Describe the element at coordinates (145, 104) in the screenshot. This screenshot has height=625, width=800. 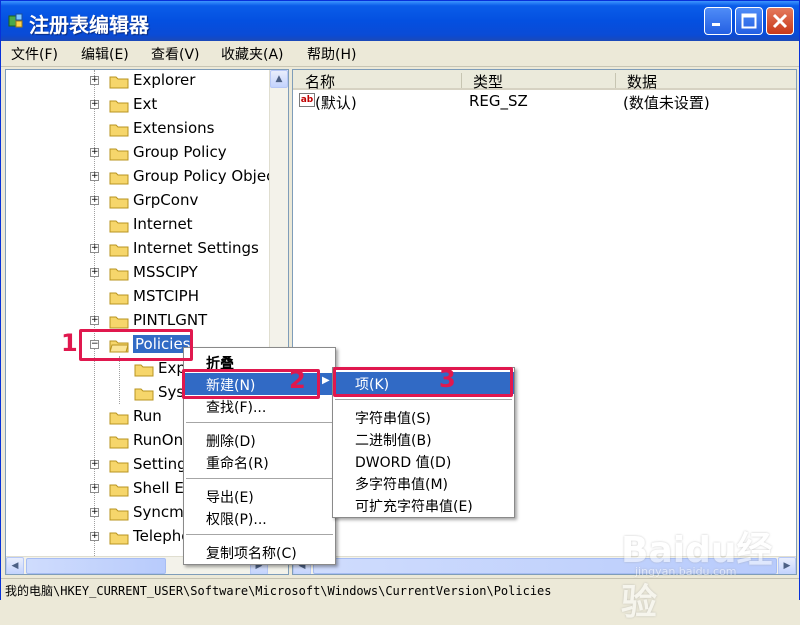
I see `tree-item-label: Ext` at that location.